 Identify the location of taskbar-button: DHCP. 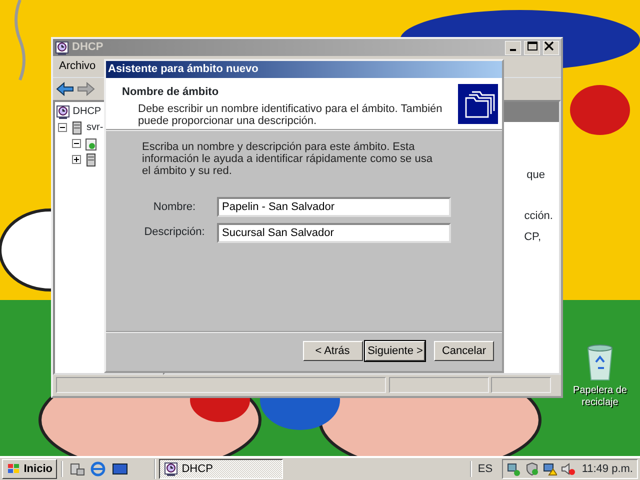
(220, 469).